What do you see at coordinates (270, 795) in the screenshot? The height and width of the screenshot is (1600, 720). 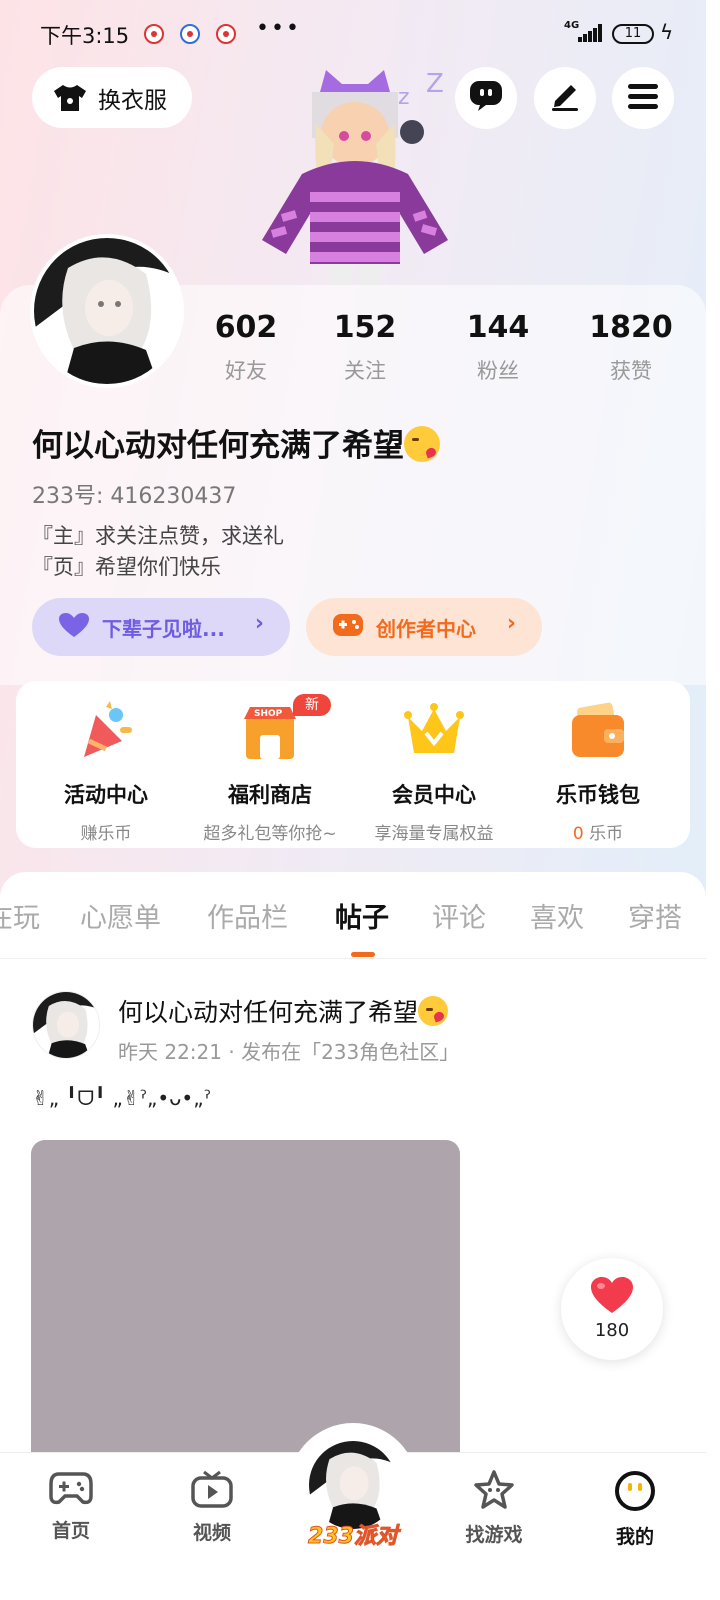 I see `feature-title: 福利商店` at bounding box center [270, 795].